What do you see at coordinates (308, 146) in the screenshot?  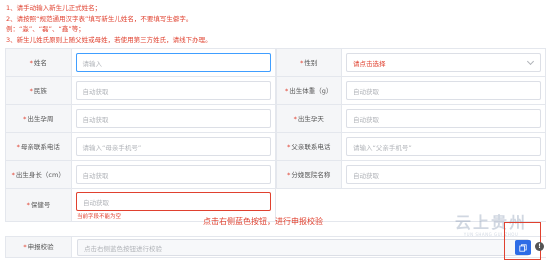 I see `father-phone-label: * 父亲联系电话` at bounding box center [308, 146].